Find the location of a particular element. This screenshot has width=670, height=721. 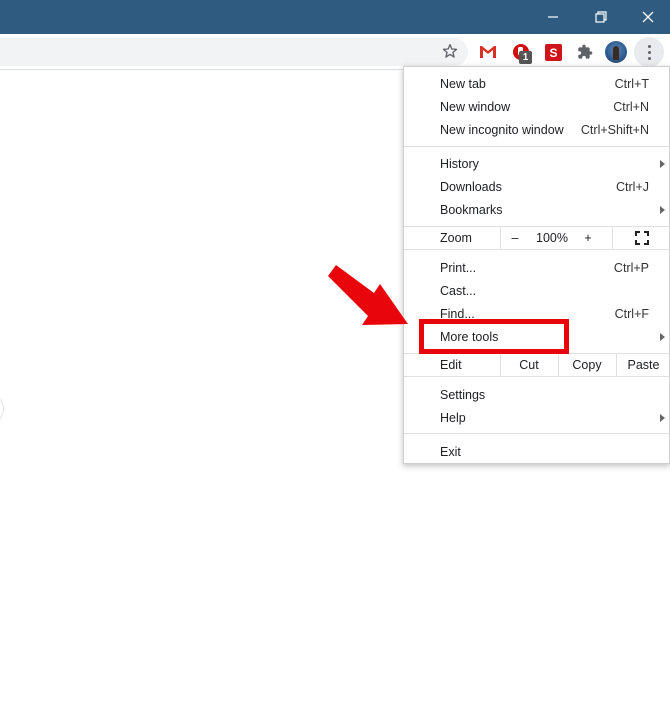

menu-item-shortcut: Ctrl+T is located at coordinates (631, 83).